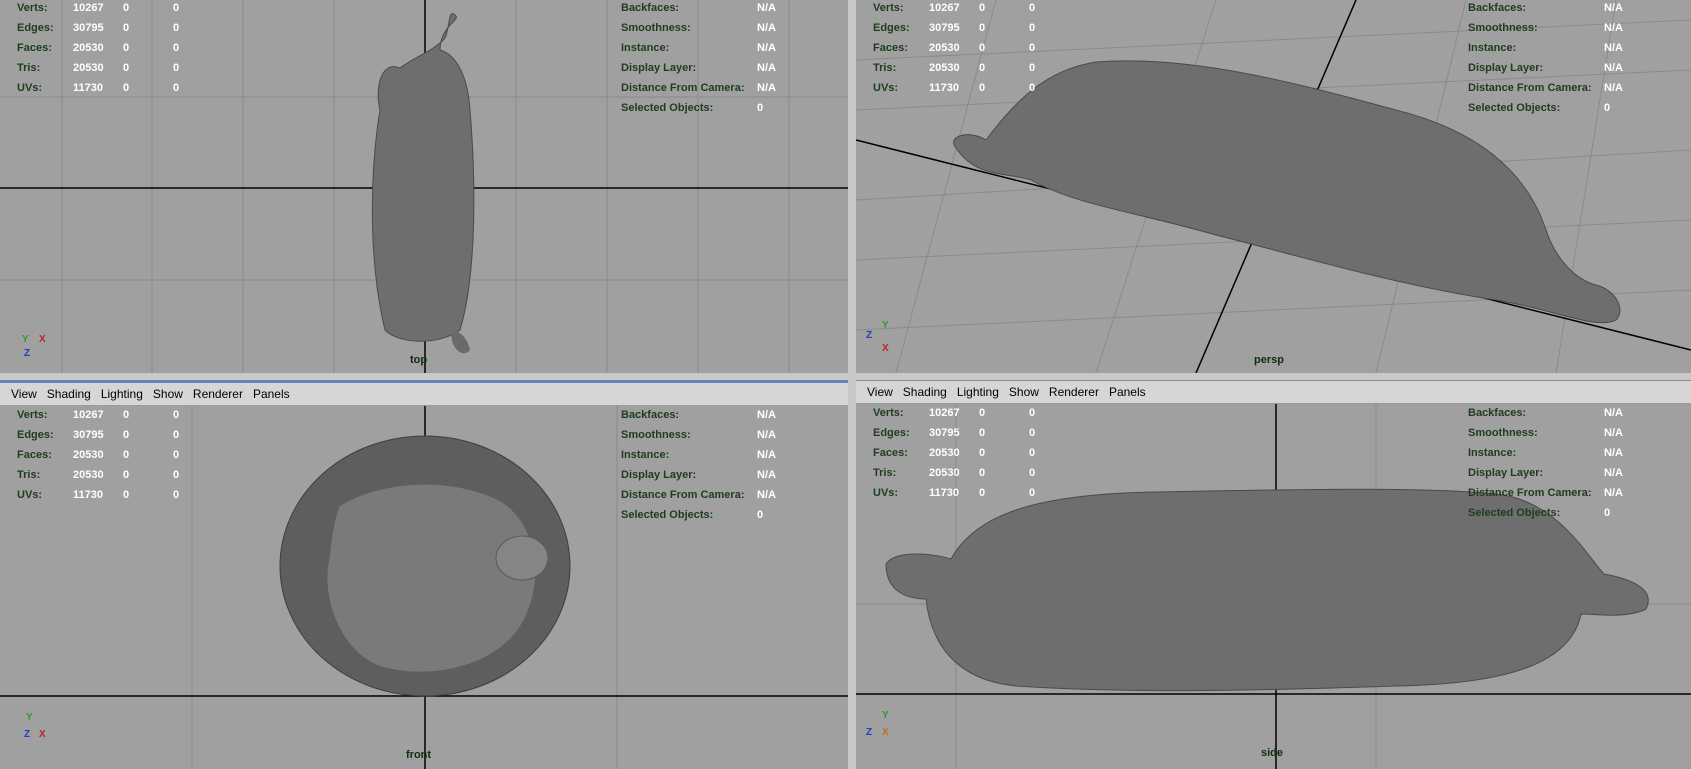 This screenshot has width=1691, height=769. What do you see at coordinates (419, 755) in the screenshot?
I see `camera-label: front` at bounding box center [419, 755].